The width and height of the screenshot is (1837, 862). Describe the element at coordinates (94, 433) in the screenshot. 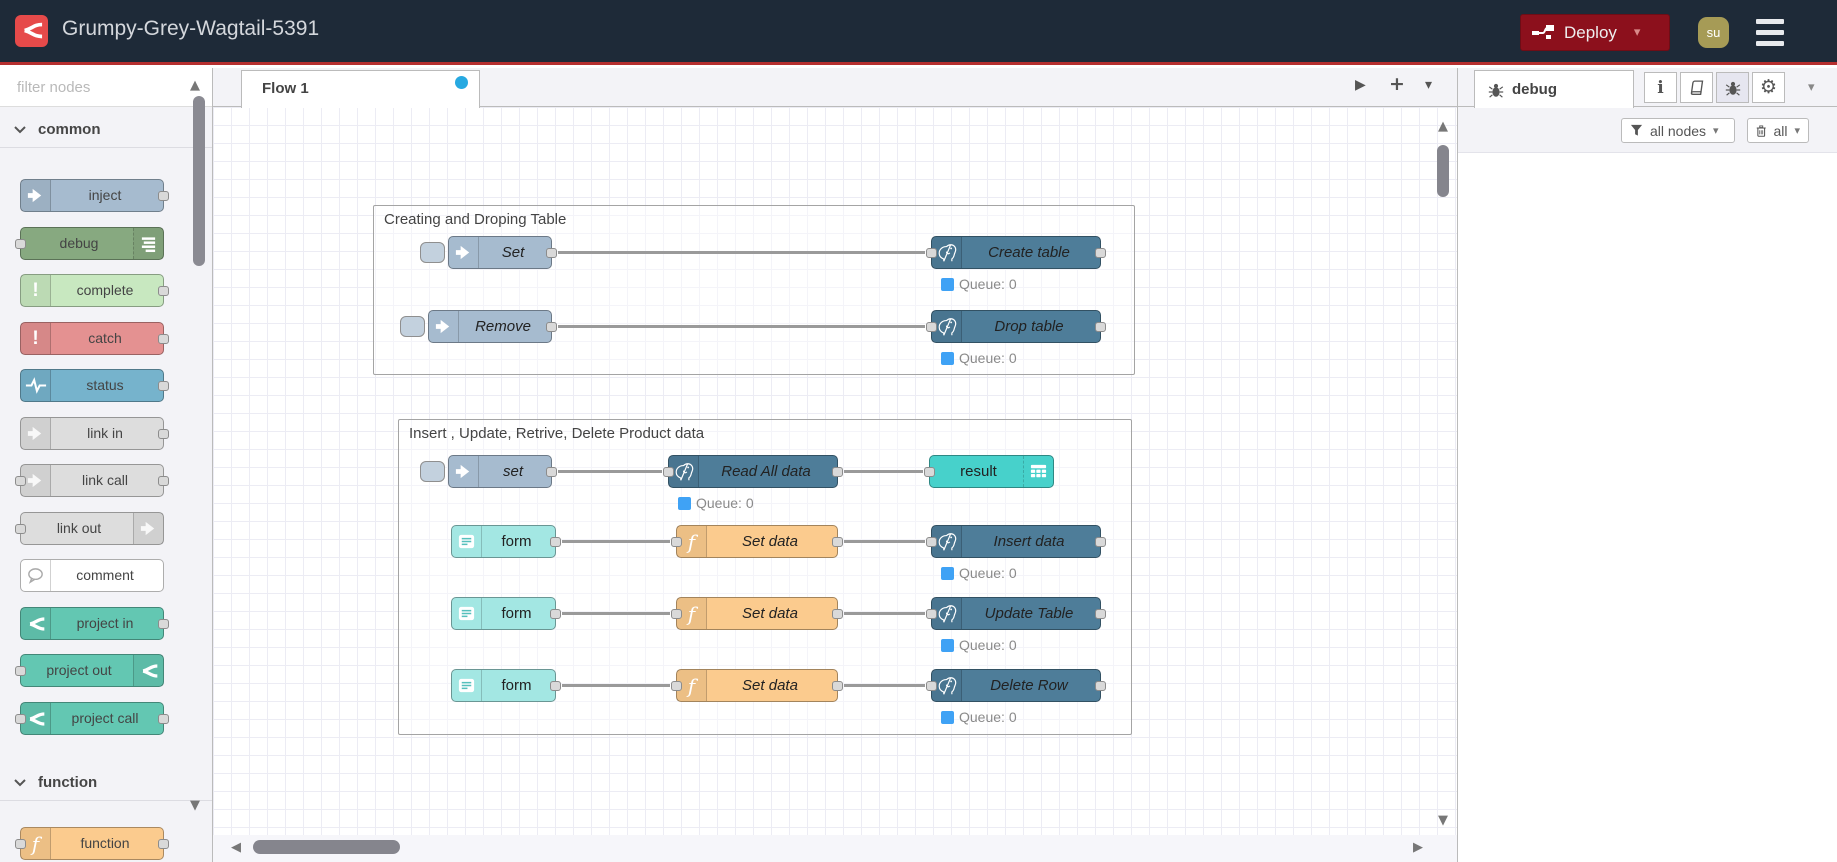

I see `palette-node-link-in: link in` at that location.